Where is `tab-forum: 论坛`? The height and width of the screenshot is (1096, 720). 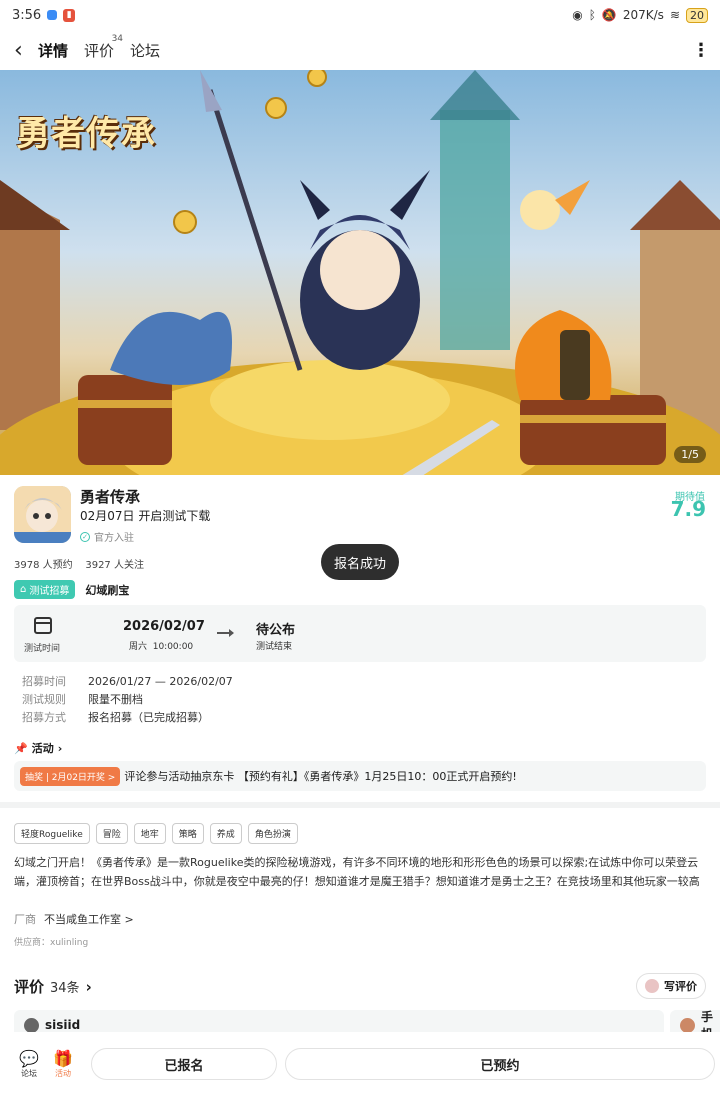
tab-forum: 论坛 is located at coordinates (145, 50).